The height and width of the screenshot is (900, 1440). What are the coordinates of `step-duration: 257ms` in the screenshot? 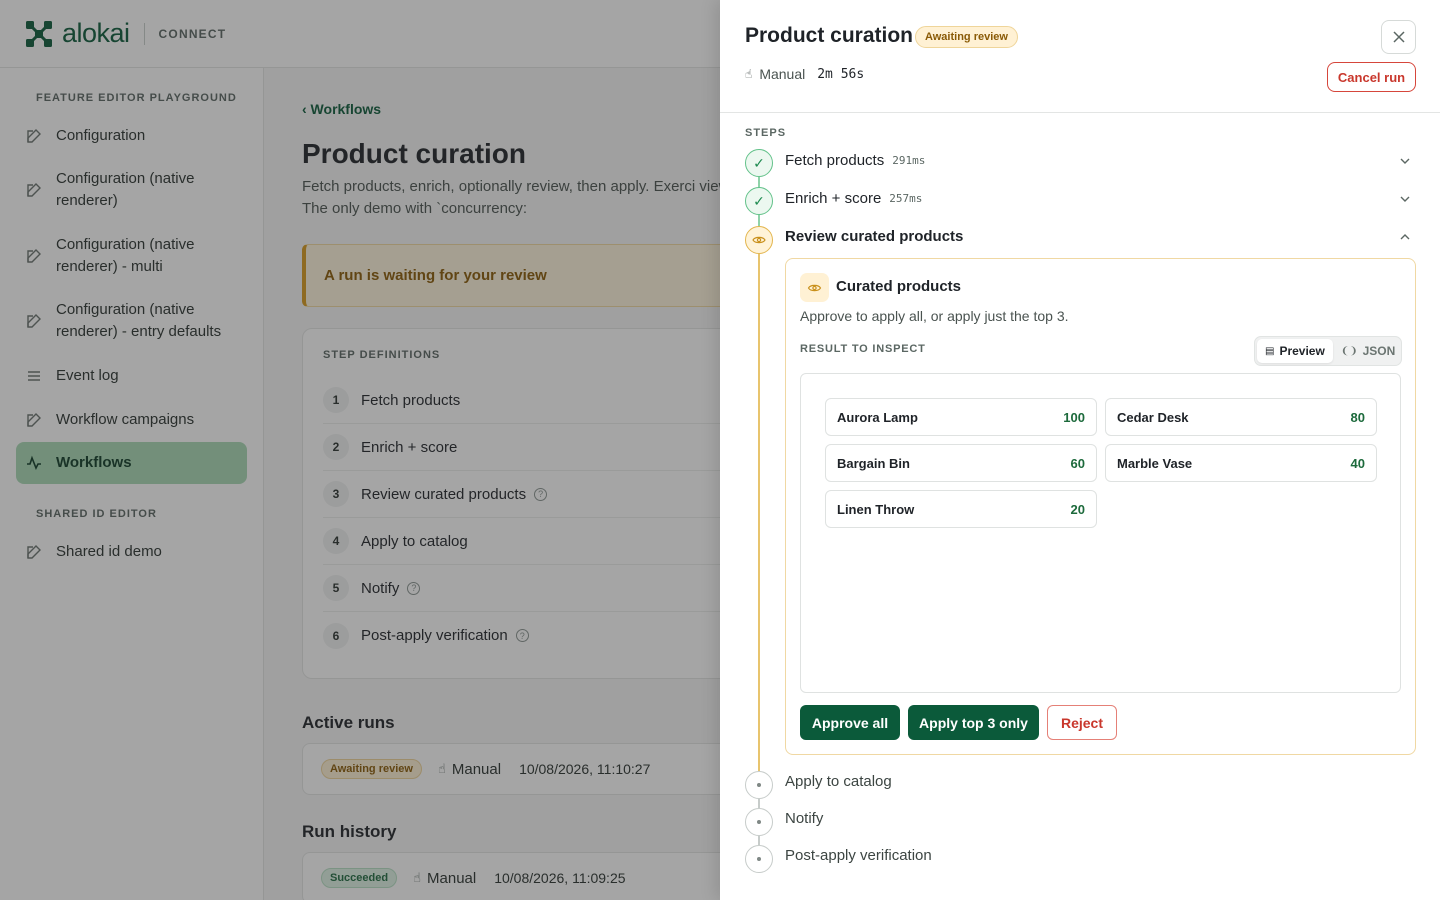 It's located at (906, 198).